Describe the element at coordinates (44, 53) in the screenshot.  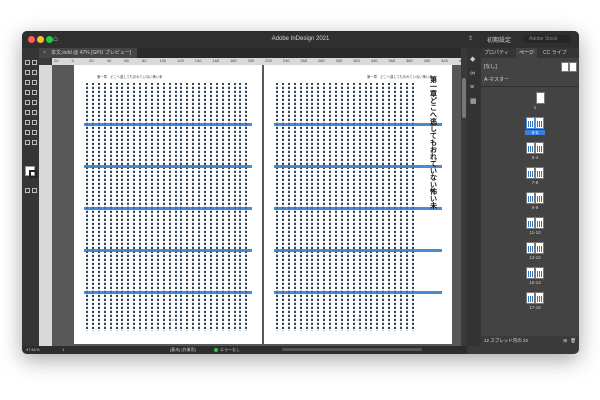
I see `close-tab-icon: ×` at that location.